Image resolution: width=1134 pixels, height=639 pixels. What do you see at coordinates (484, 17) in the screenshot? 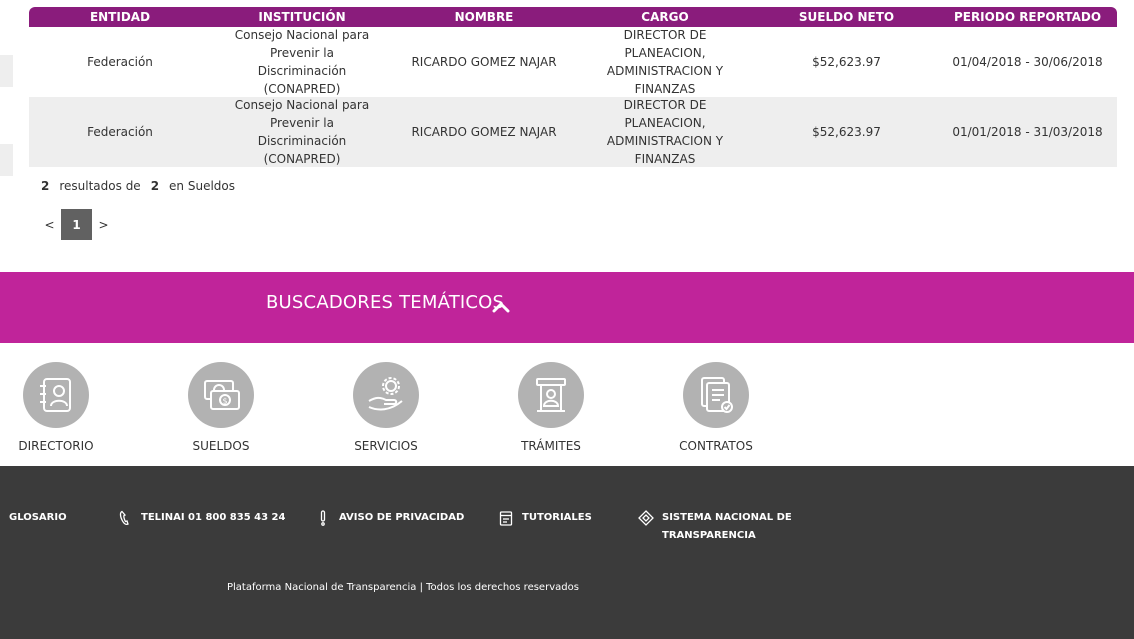
I see `header-nombre: NOMBRE` at bounding box center [484, 17].